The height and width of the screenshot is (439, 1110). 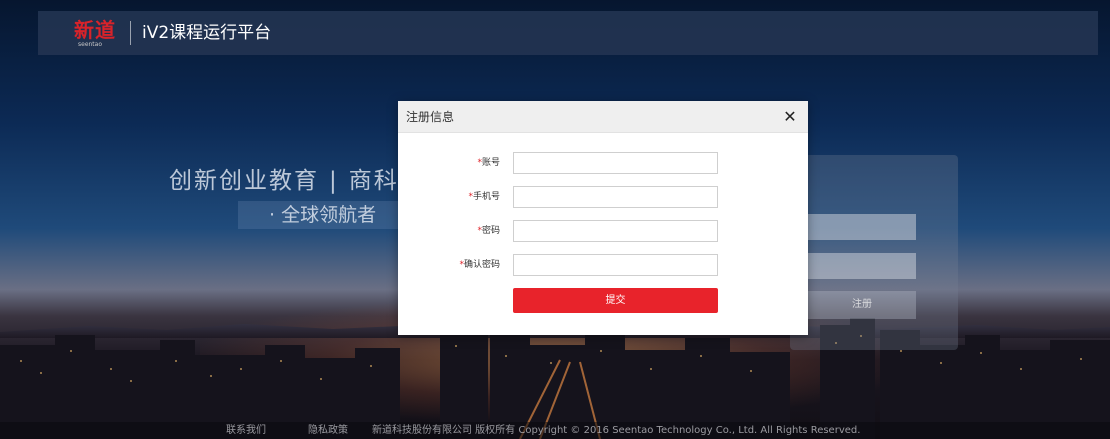 I want to click on hero-slogan: 创新创业教育 | 商科, so click(x=284, y=181).